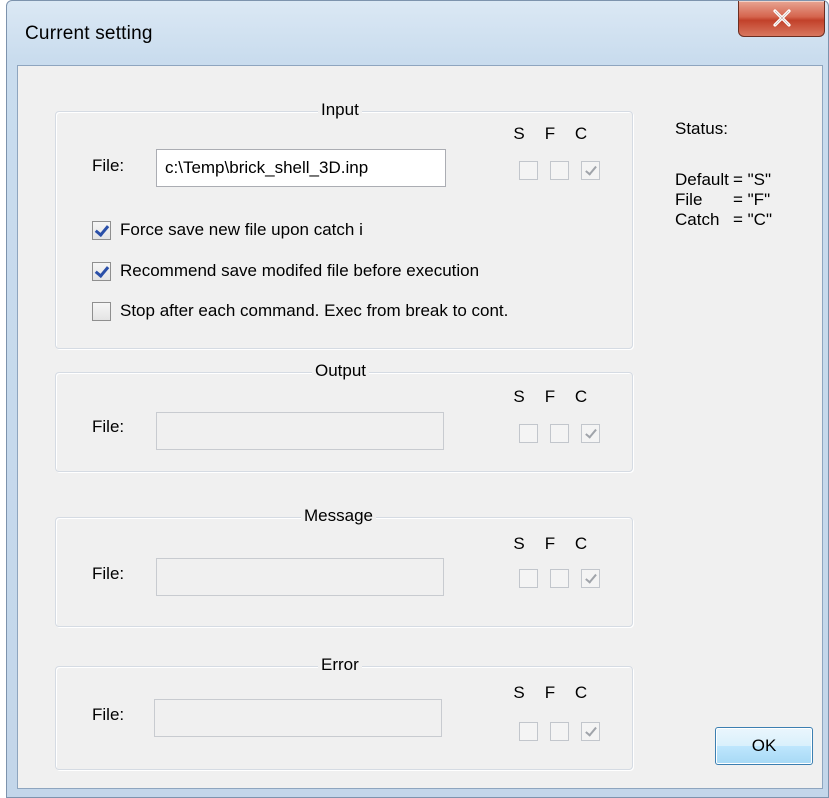 Image resolution: width=829 pixels, height=798 pixels. I want to click on ok-button: OK, so click(764, 746).